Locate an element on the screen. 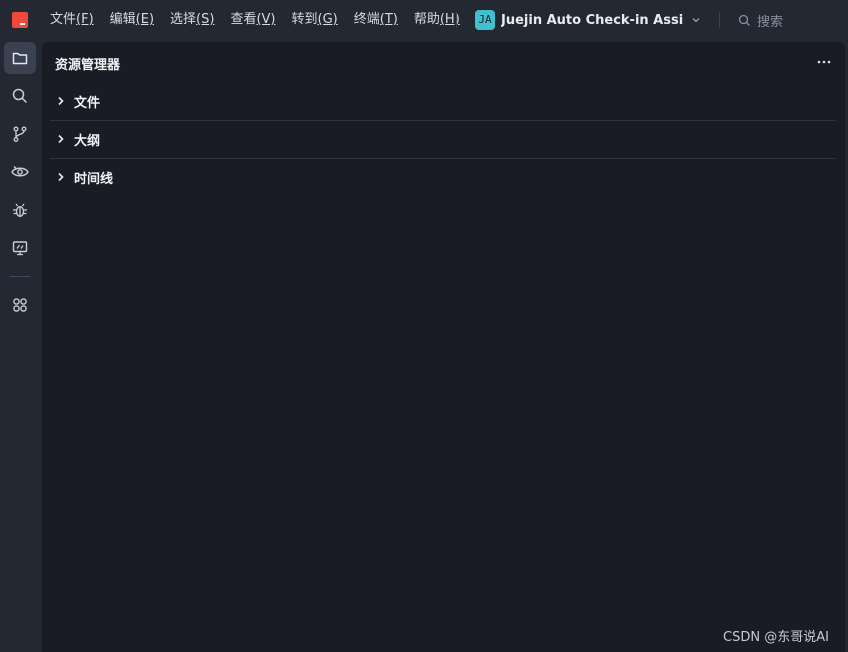  menu-edit: 编辑(E) is located at coordinates (132, 20).